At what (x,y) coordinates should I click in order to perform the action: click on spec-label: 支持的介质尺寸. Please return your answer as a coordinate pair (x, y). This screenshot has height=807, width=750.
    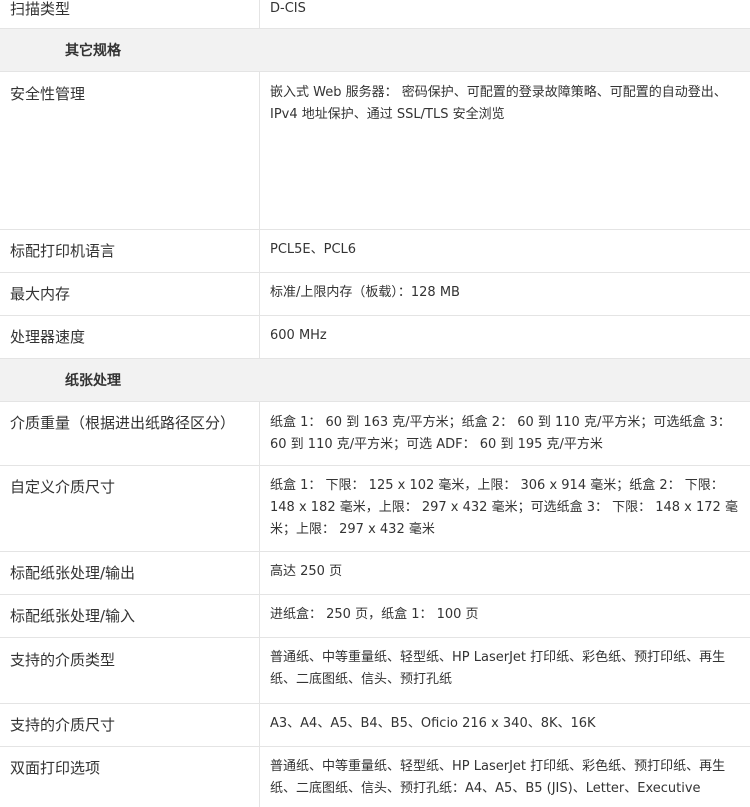
    Looking at the image, I should click on (130, 725).